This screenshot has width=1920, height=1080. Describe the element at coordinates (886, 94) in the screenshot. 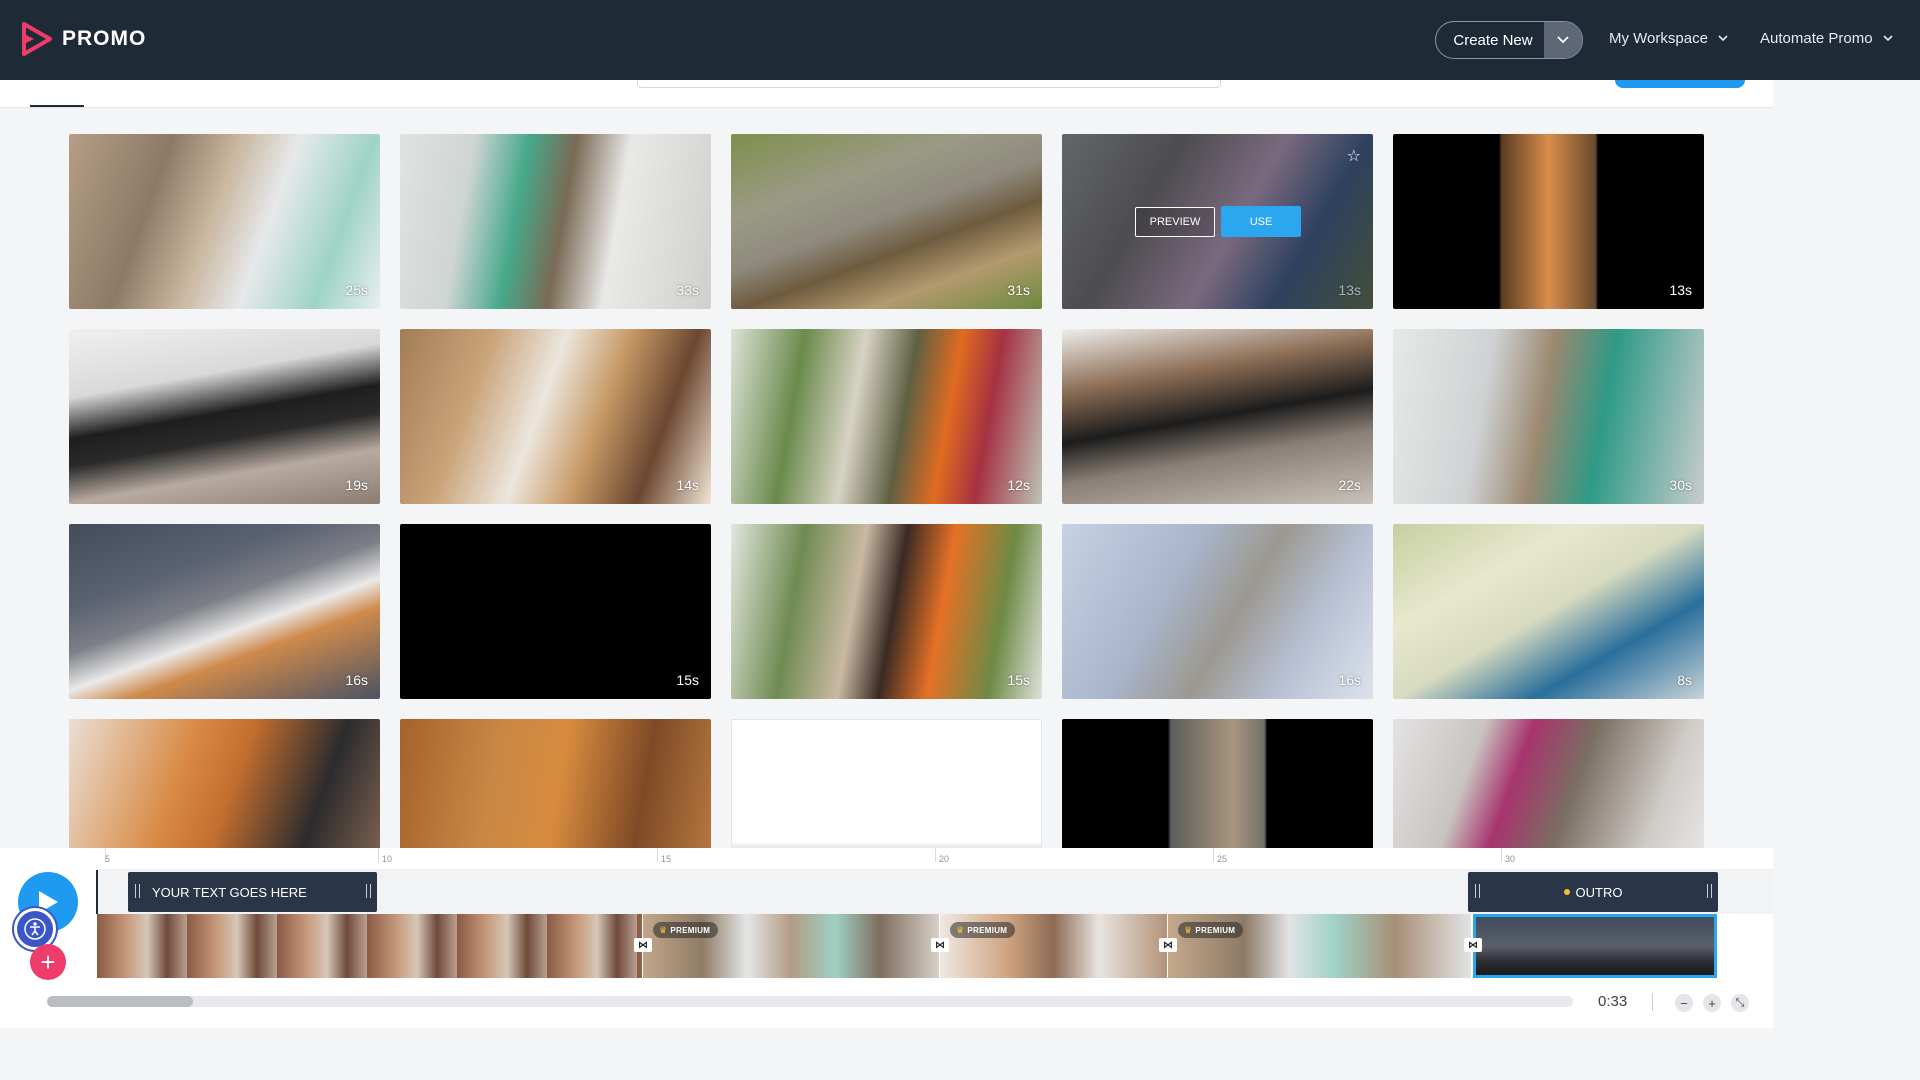

I see `sub-header` at that location.